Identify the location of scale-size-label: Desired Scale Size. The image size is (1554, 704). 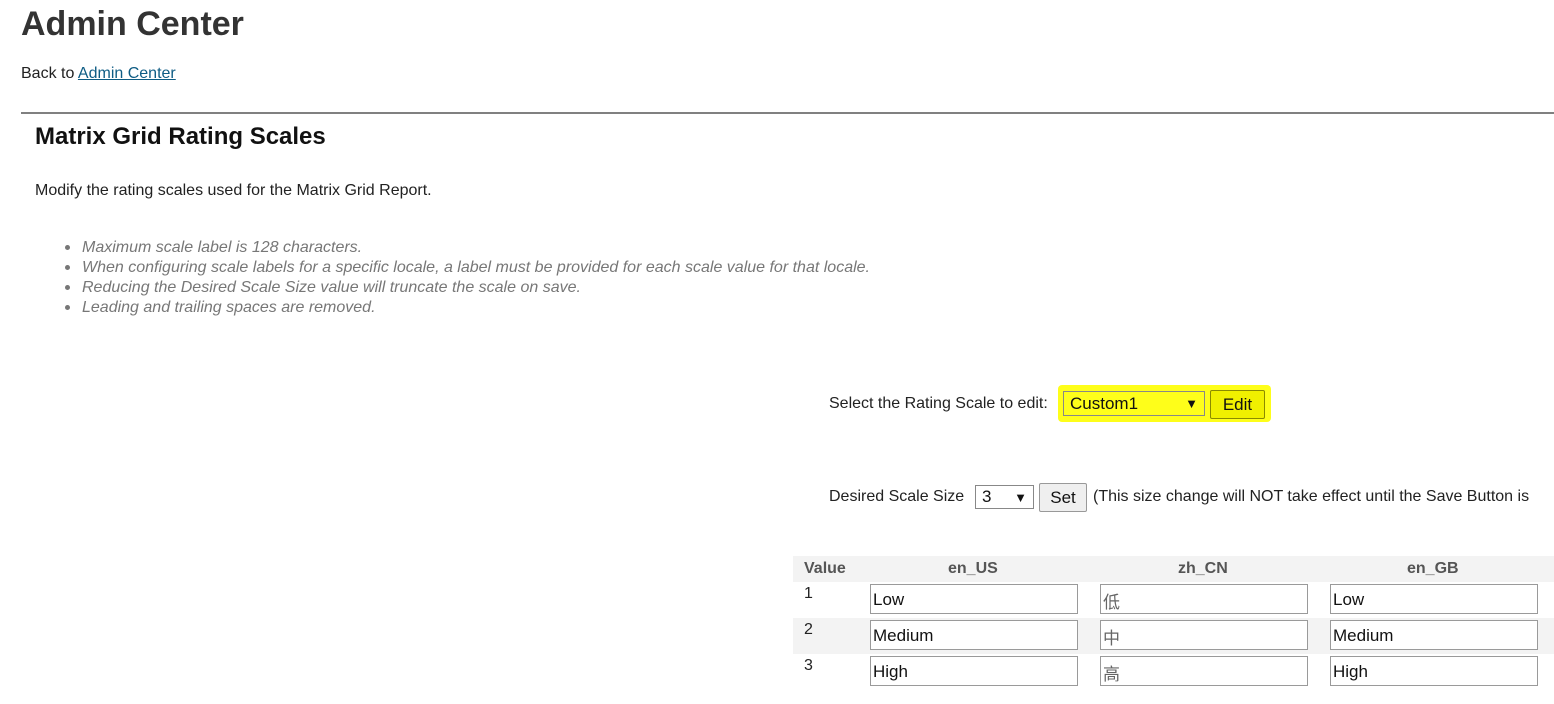
(897, 496).